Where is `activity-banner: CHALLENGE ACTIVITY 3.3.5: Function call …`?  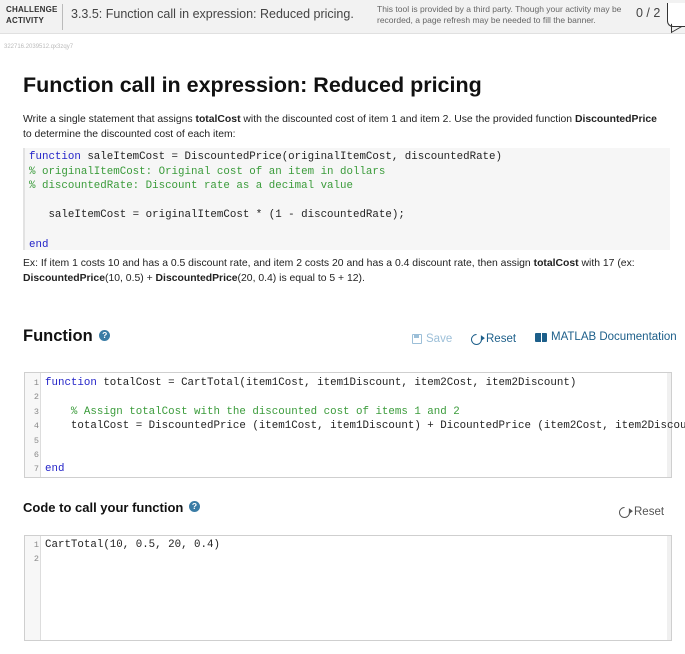 activity-banner: CHALLENGE ACTIVITY 3.3.5: Function call … is located at coordinates (342, 17).